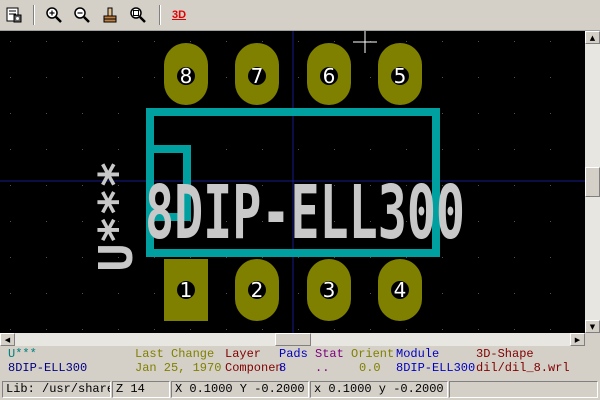  Describe the element at coordinates (141, 389) in the screenshot. I see `status-zoom: Z 14` at that location.